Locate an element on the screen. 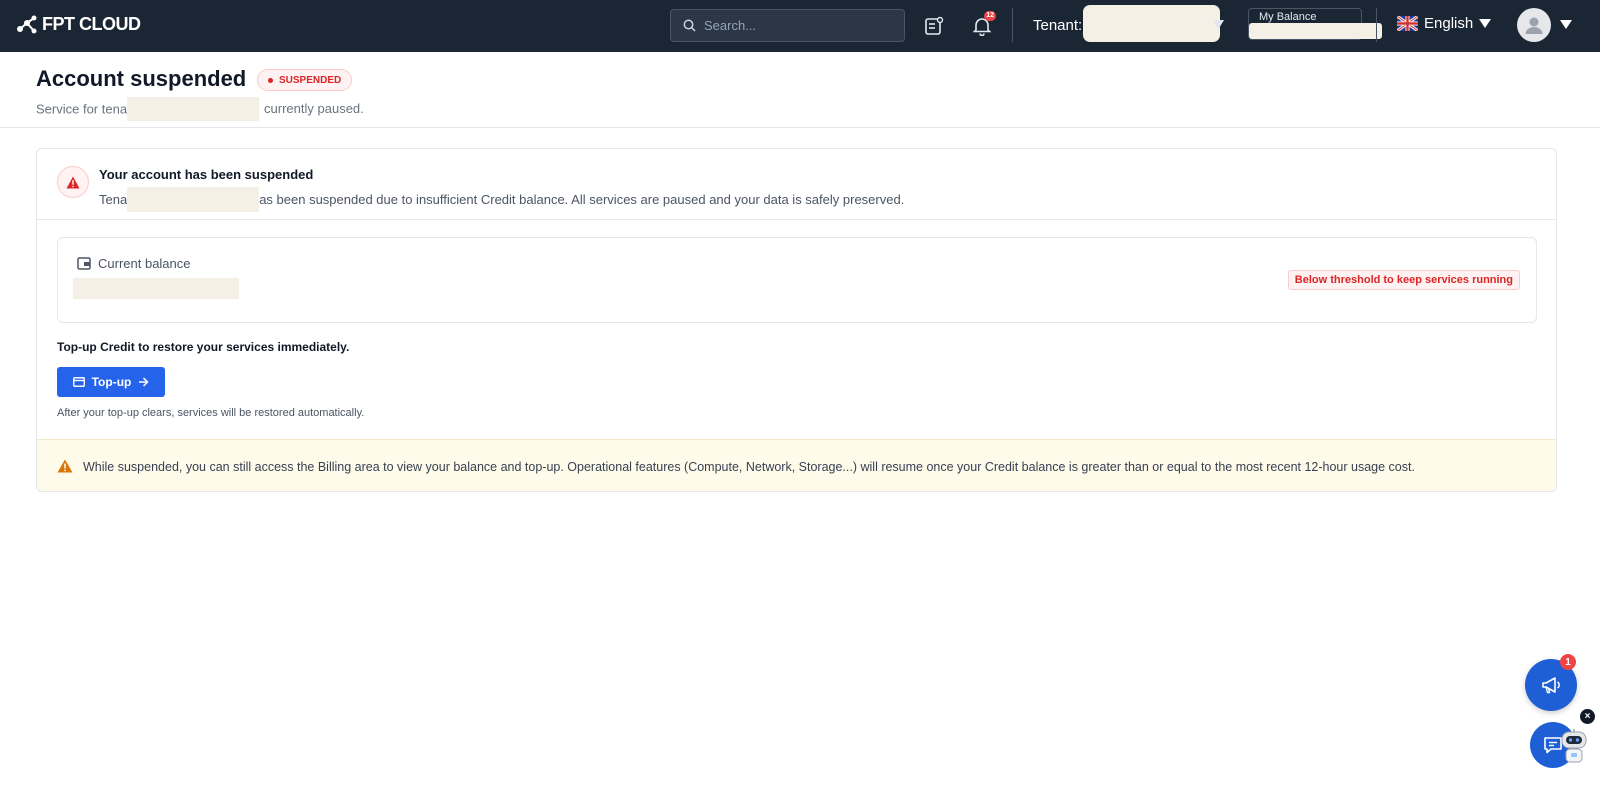 This screenshot has width=1600, height=793. announcement-count-badge: 1 is located at coordinates (1568, 662).